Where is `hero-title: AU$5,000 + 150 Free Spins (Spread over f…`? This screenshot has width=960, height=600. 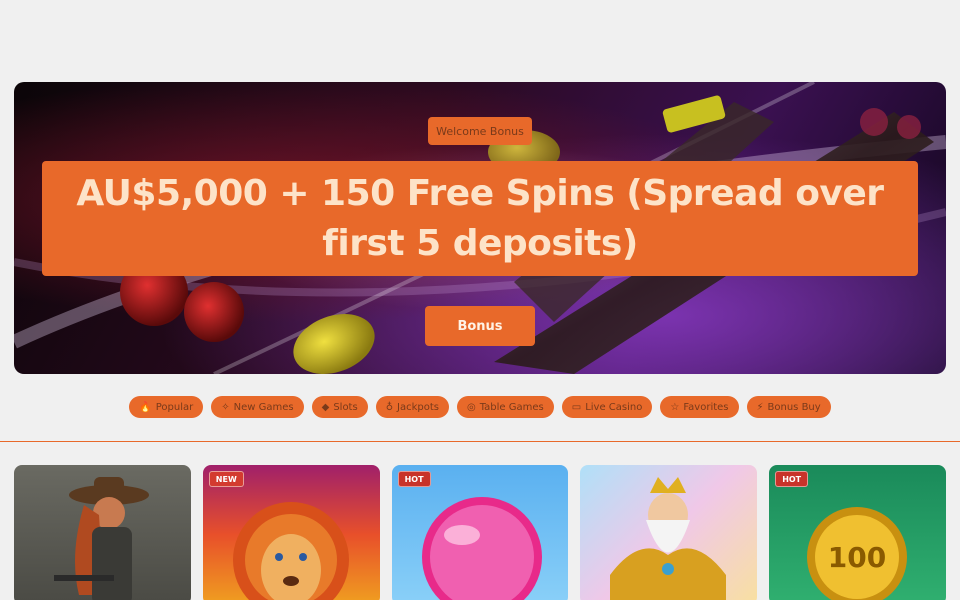
hero-title: AU$5,000 + 150 Free Spins (Spread over f… is located at coordinates (480, 218).